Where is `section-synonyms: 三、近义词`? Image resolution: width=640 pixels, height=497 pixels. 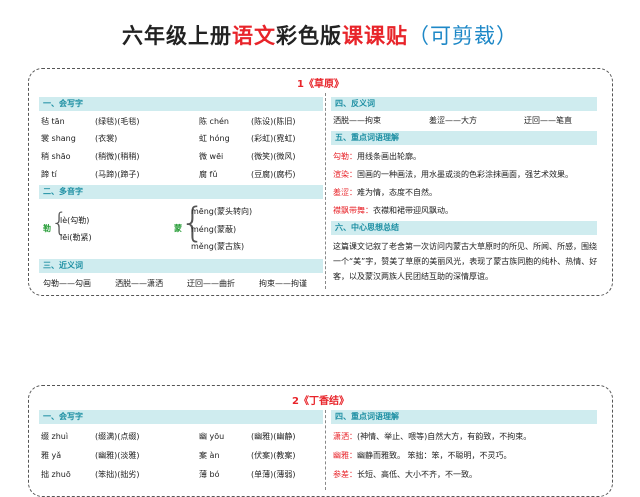
section-synonyms: 三、近义词 is located at coordinates (181, 266).